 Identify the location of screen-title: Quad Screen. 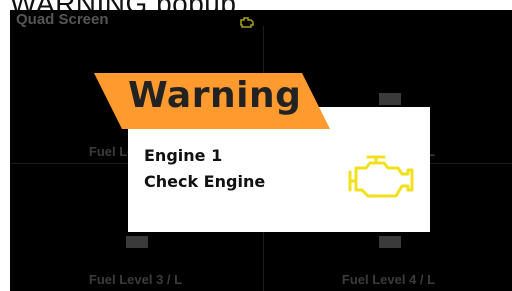
(62, 19).